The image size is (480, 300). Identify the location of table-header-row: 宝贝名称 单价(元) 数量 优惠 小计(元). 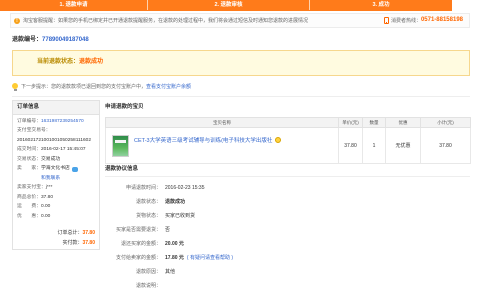
(288, 122).